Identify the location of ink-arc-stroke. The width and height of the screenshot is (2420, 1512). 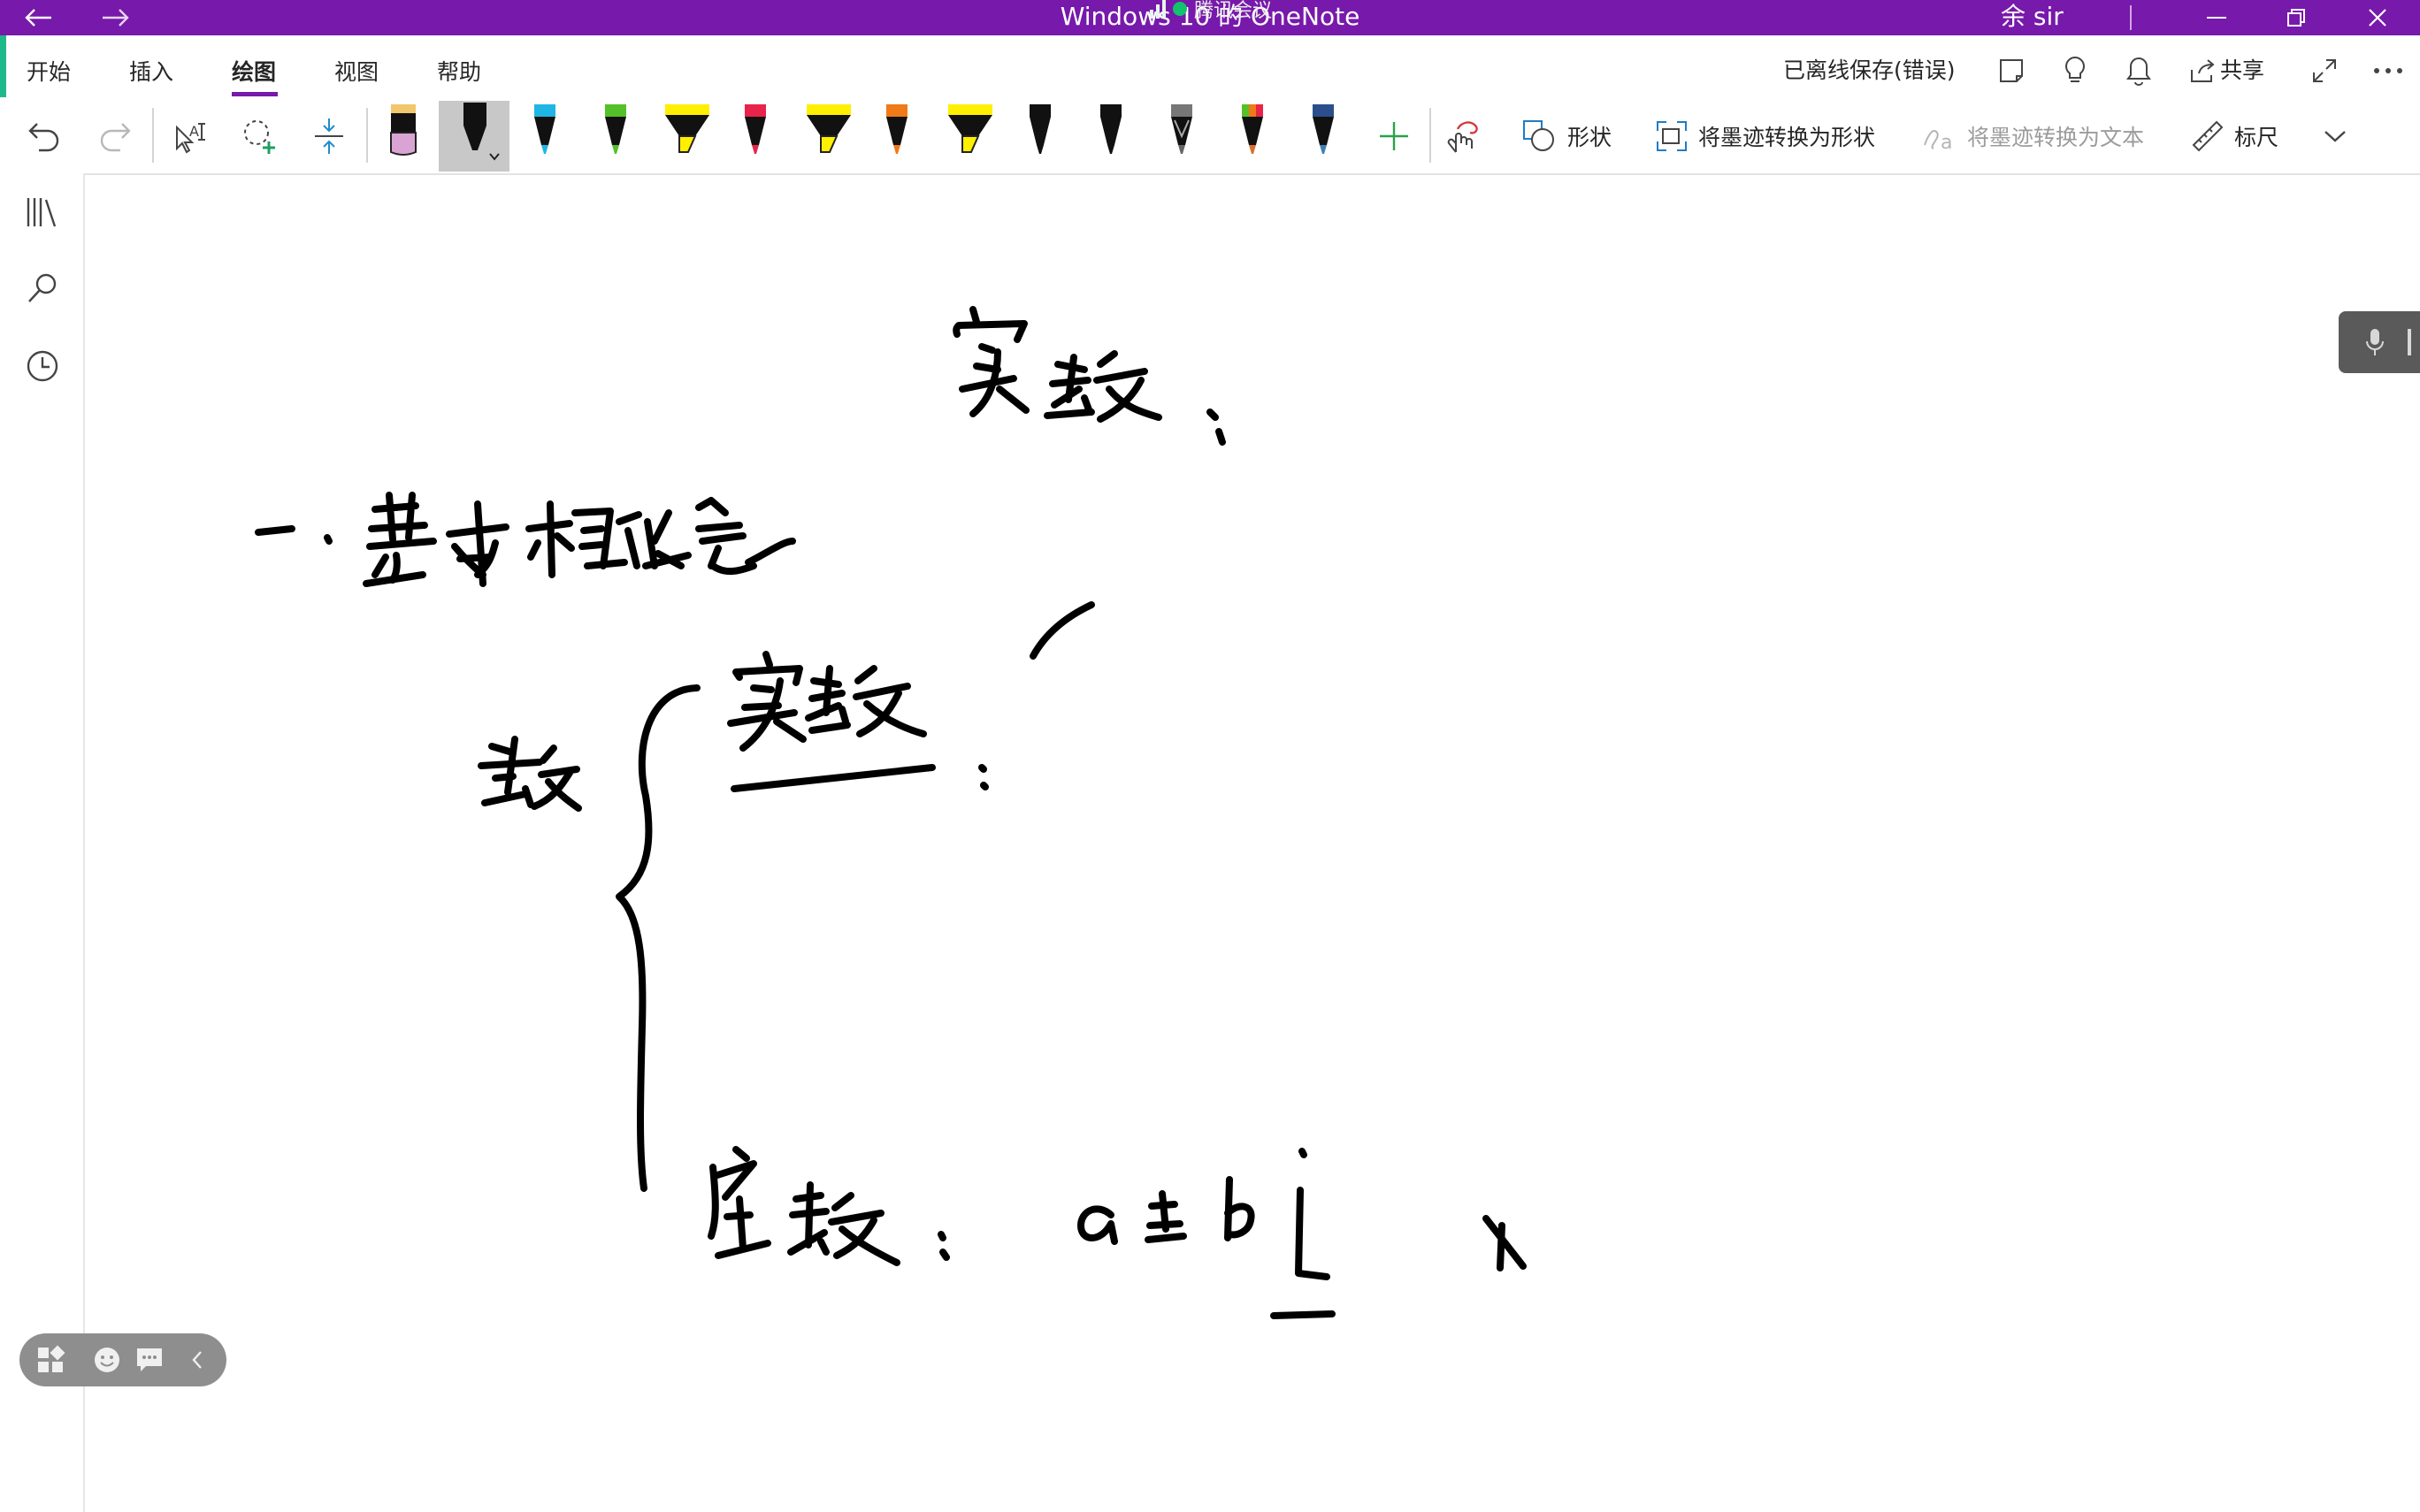
(1062, 630).